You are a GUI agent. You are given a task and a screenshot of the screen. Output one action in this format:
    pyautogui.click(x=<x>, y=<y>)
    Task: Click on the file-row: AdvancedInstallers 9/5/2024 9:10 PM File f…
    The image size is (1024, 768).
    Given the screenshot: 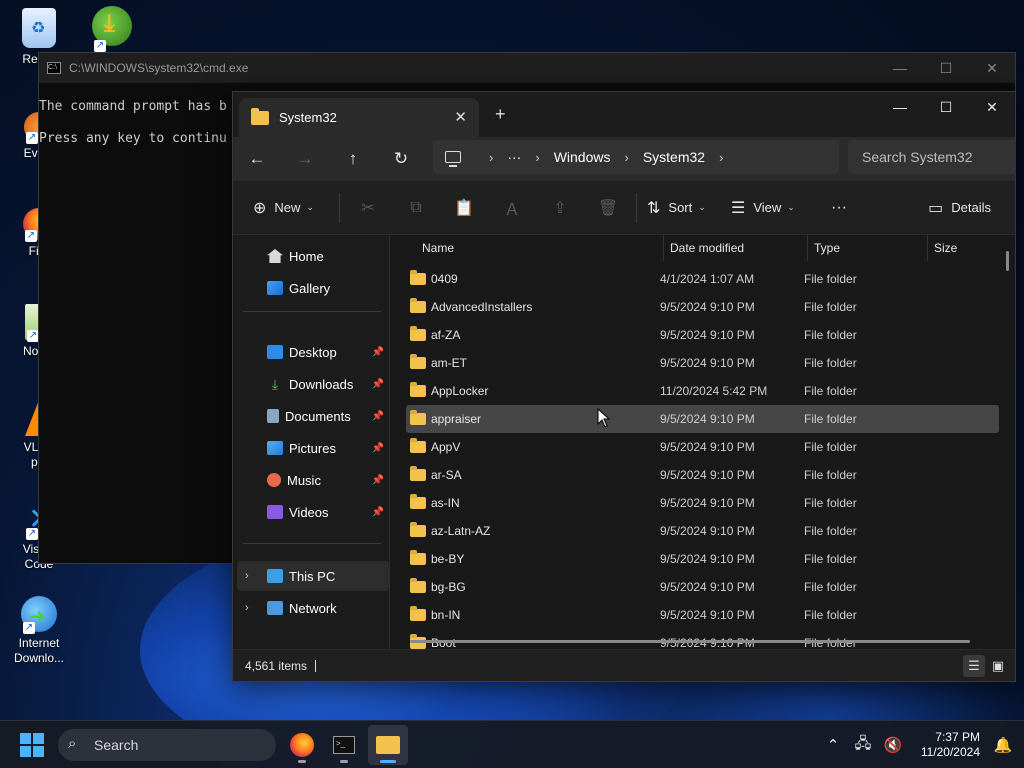 What is the action you would take?
    pyautogui.click(x=702, y=307)
    